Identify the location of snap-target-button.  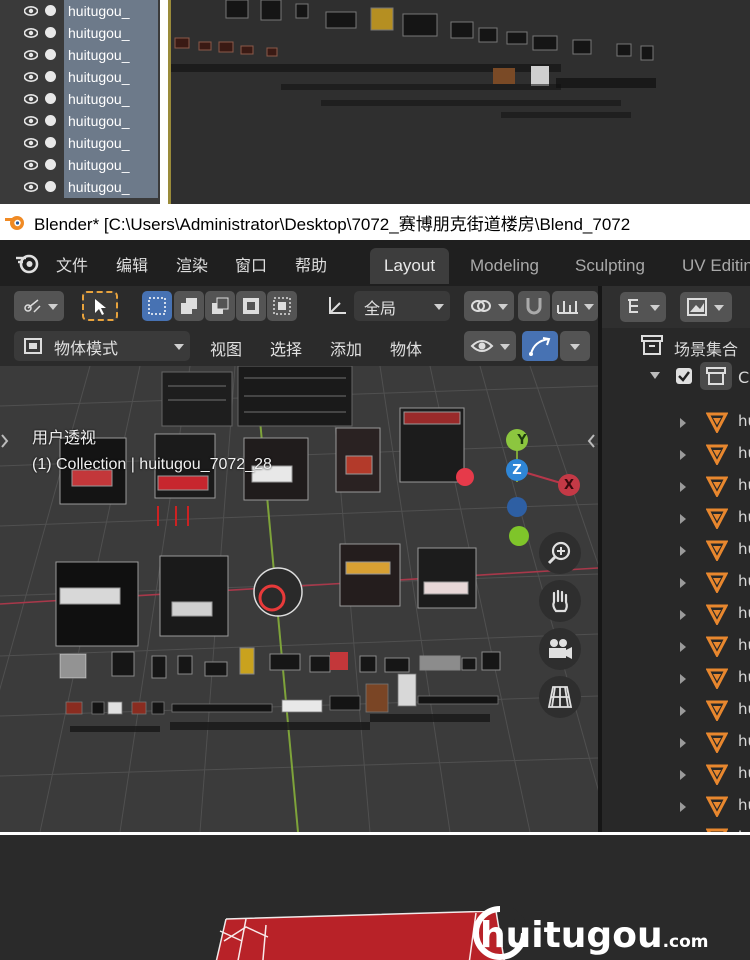
(489, 306).